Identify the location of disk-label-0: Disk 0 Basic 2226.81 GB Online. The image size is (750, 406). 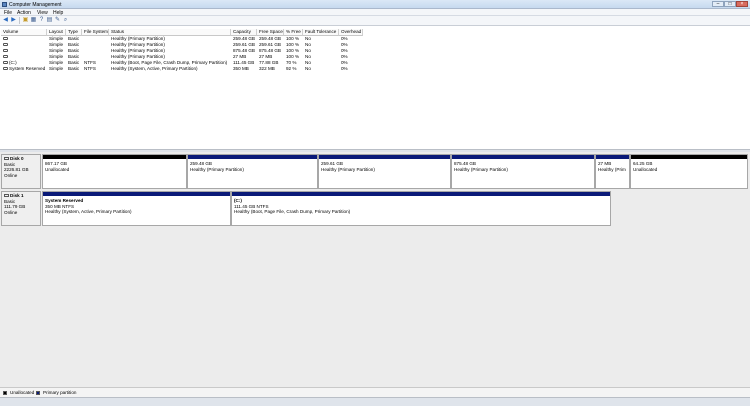
(21, 171).